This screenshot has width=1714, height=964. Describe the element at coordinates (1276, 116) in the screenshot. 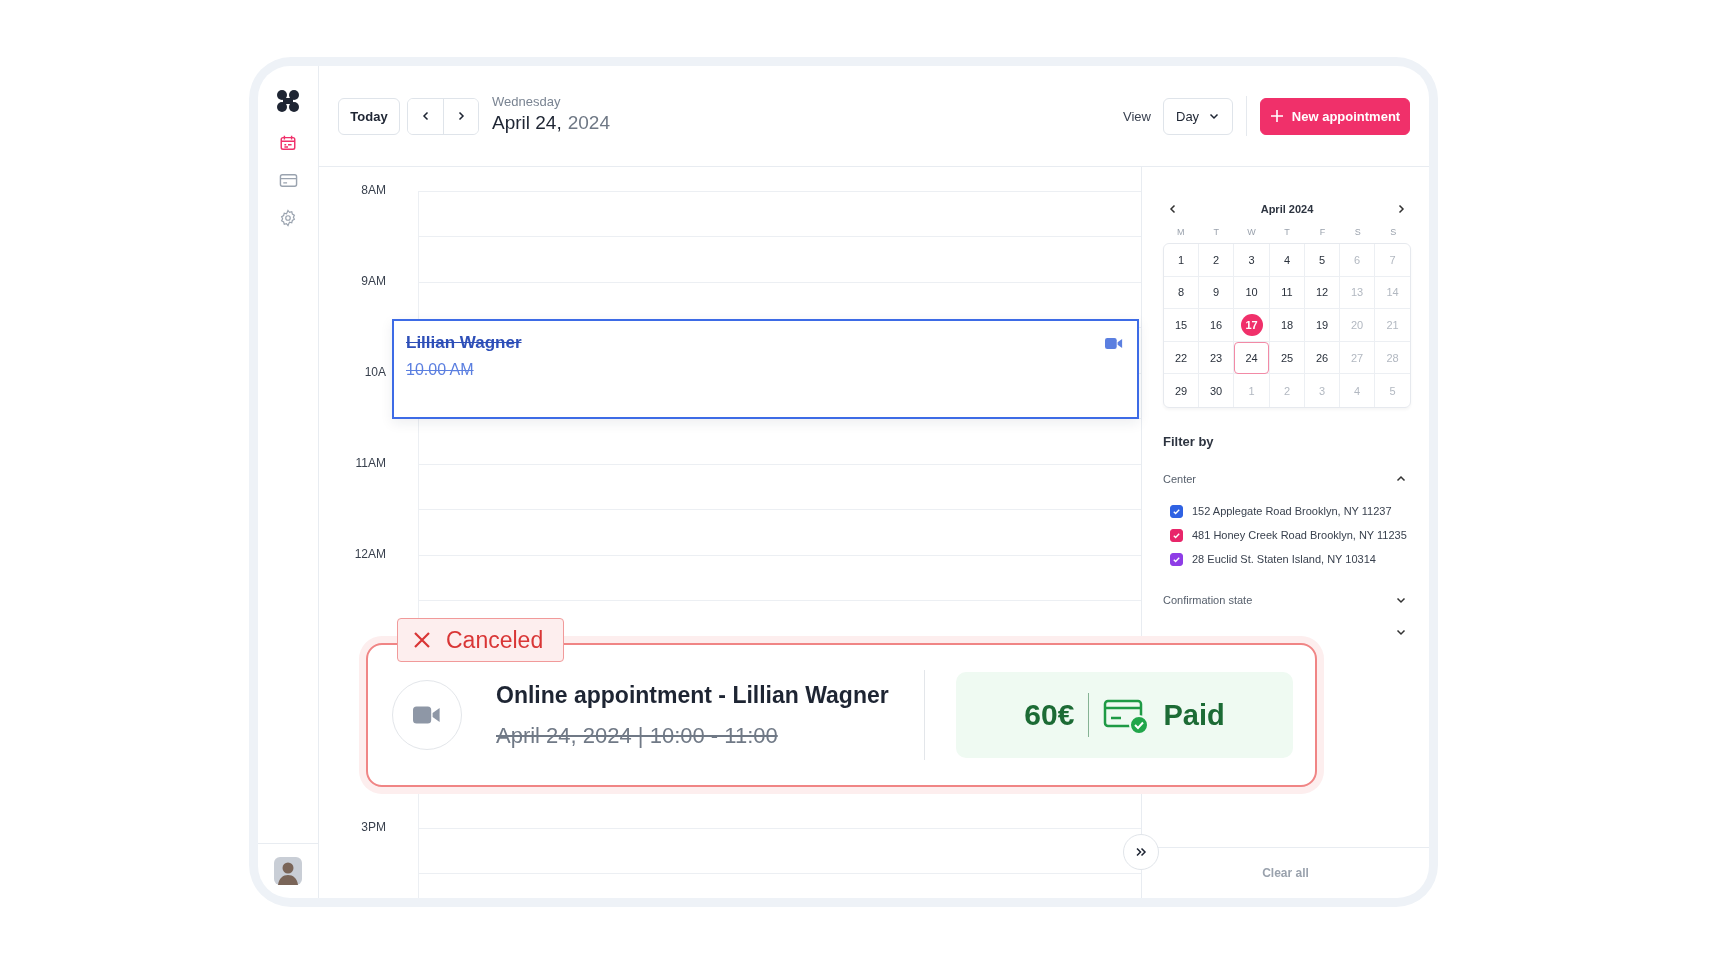

I see `plus-icon` at that location.